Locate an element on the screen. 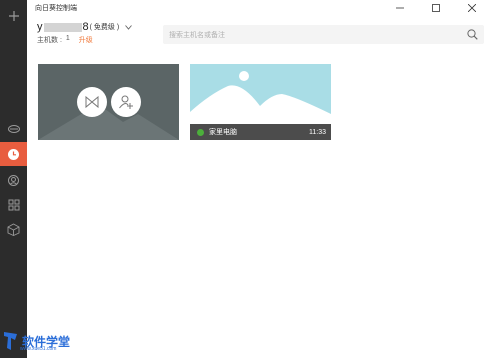  title-bar: 向日葵控制端 is located at coordinates (258, 8).